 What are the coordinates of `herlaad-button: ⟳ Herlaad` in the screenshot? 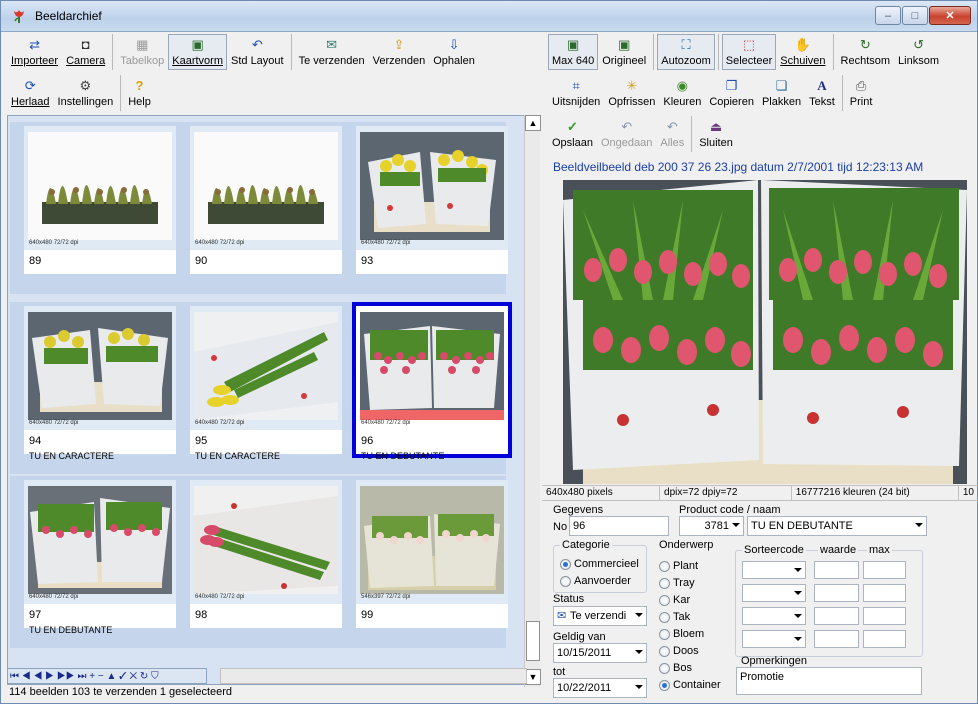 It's located at (30, 93).